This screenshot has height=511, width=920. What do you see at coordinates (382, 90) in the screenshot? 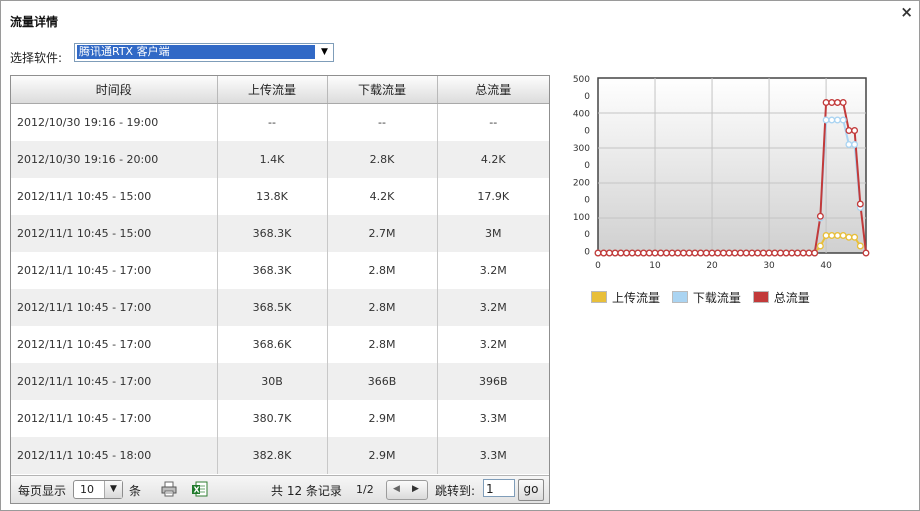
I see `column-header-download: 下载流量` at bounding box center [382, 90].